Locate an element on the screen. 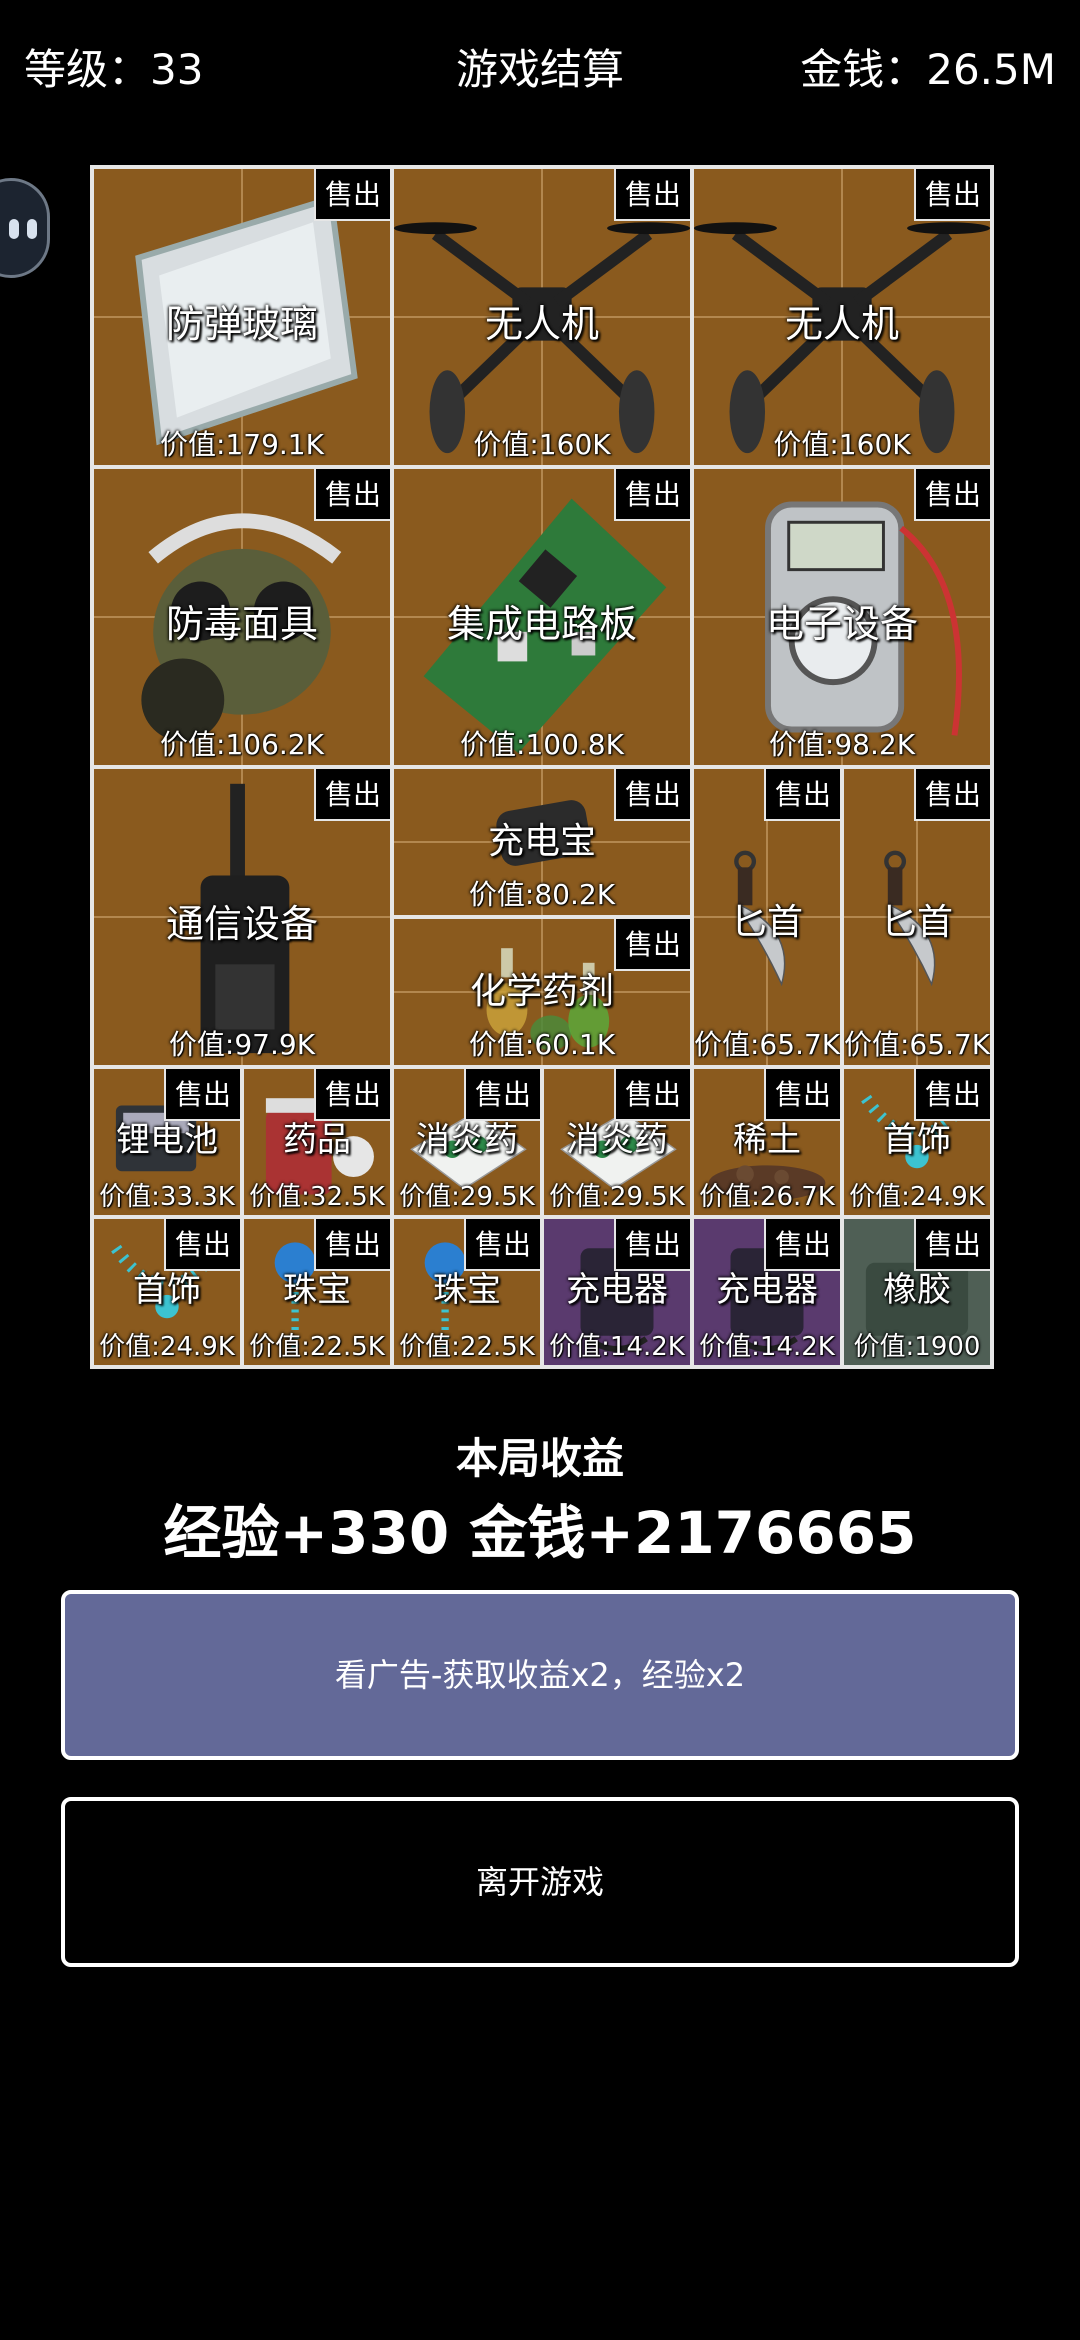 The height and width of the screenshot is (2340, 1080). earnings-value: 经验+330 金钱+2176665 is located at coordinates (540, 1533).